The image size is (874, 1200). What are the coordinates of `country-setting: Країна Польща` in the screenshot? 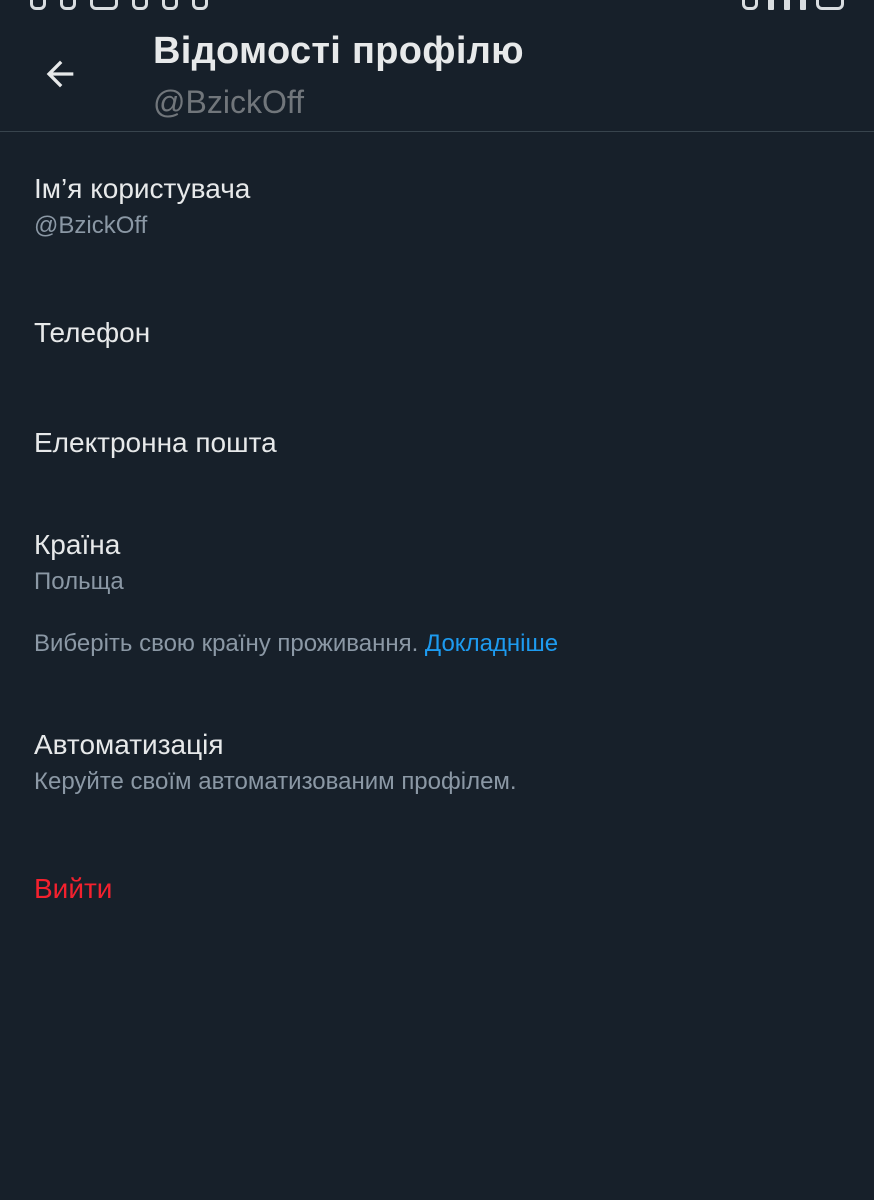 It's located at (437, 562).